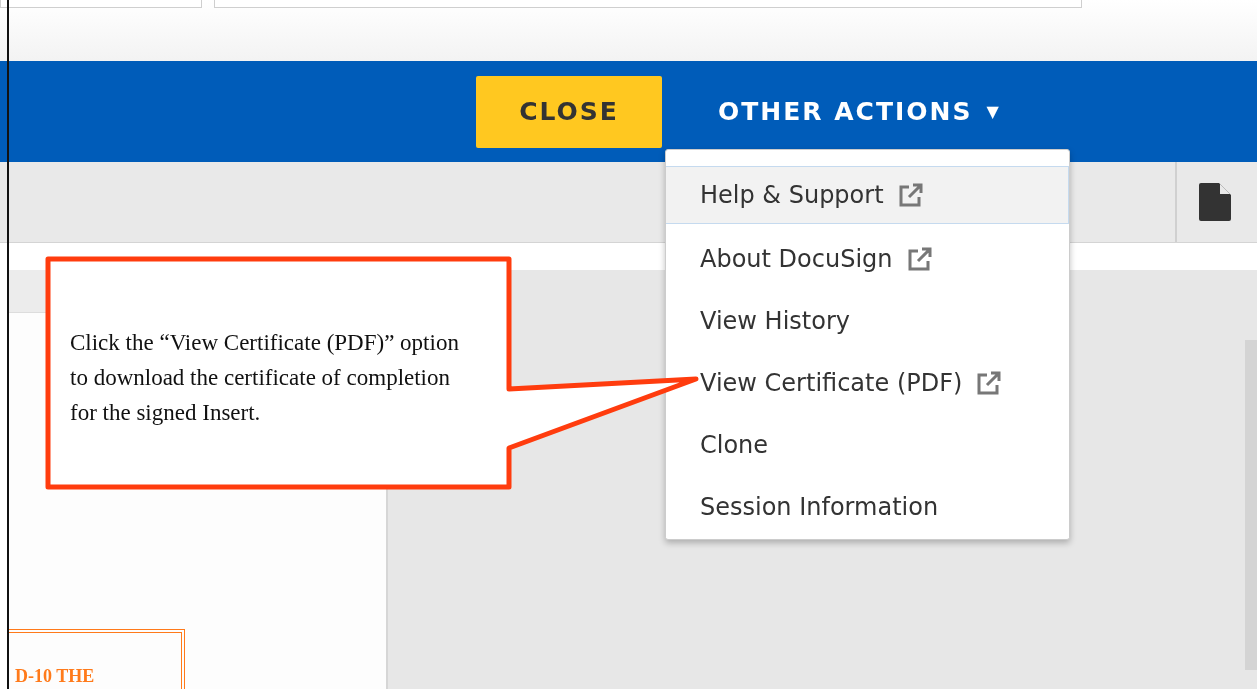  Describe the element at coordinates (867, 383) in the screenshot. I see `menu-item: View Certificate (PDF)` at that location.